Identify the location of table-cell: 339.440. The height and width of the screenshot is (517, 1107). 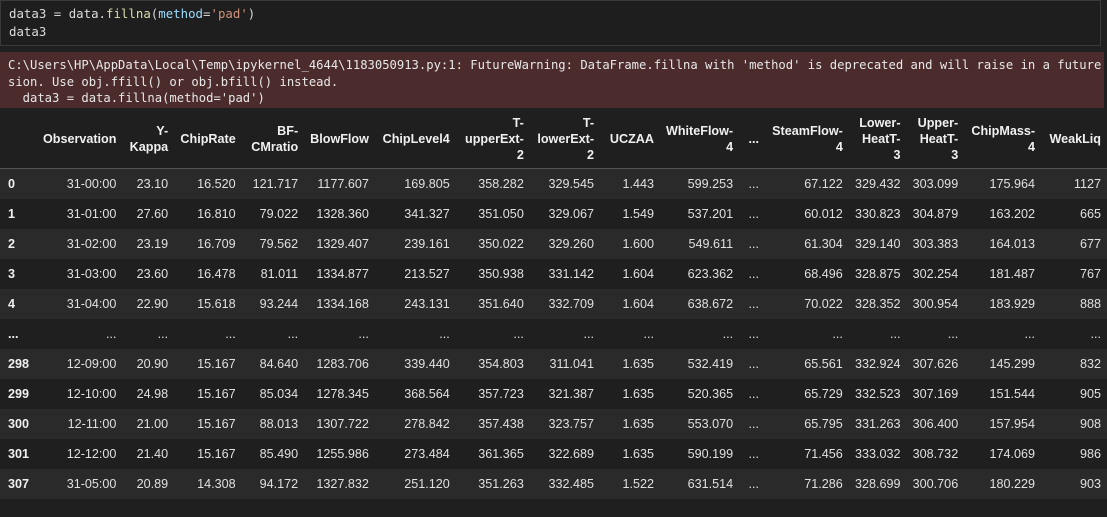
(427, 363).